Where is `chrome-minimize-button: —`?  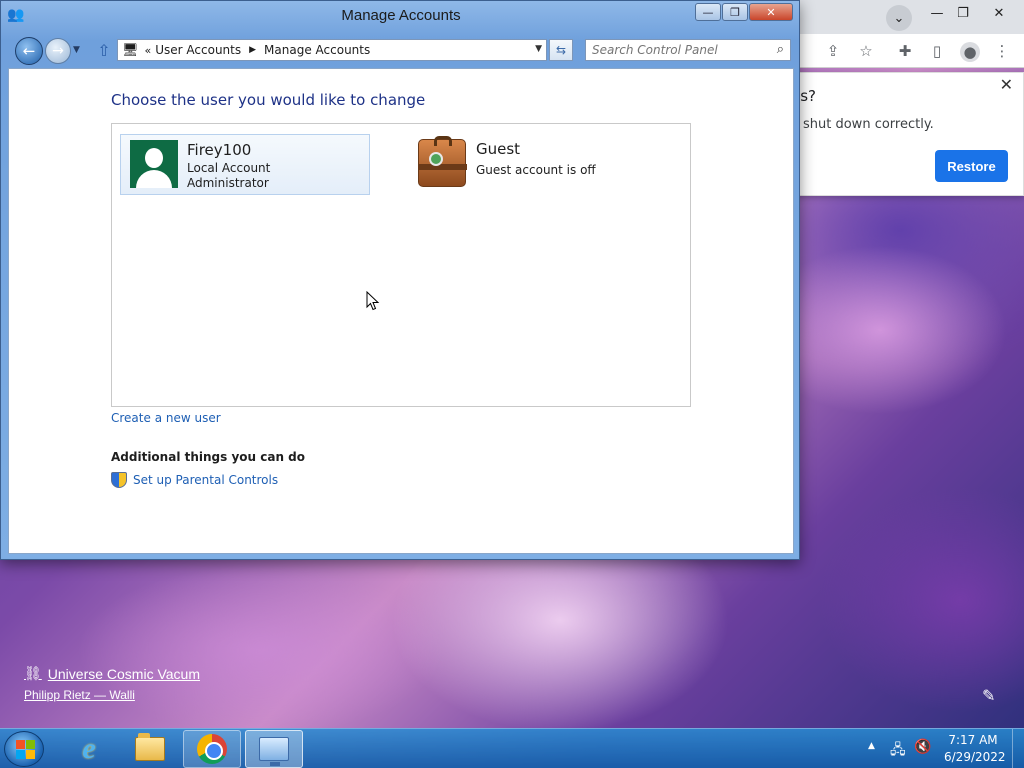 chrome-minimize-button: — is located at coordinates (937, 13).